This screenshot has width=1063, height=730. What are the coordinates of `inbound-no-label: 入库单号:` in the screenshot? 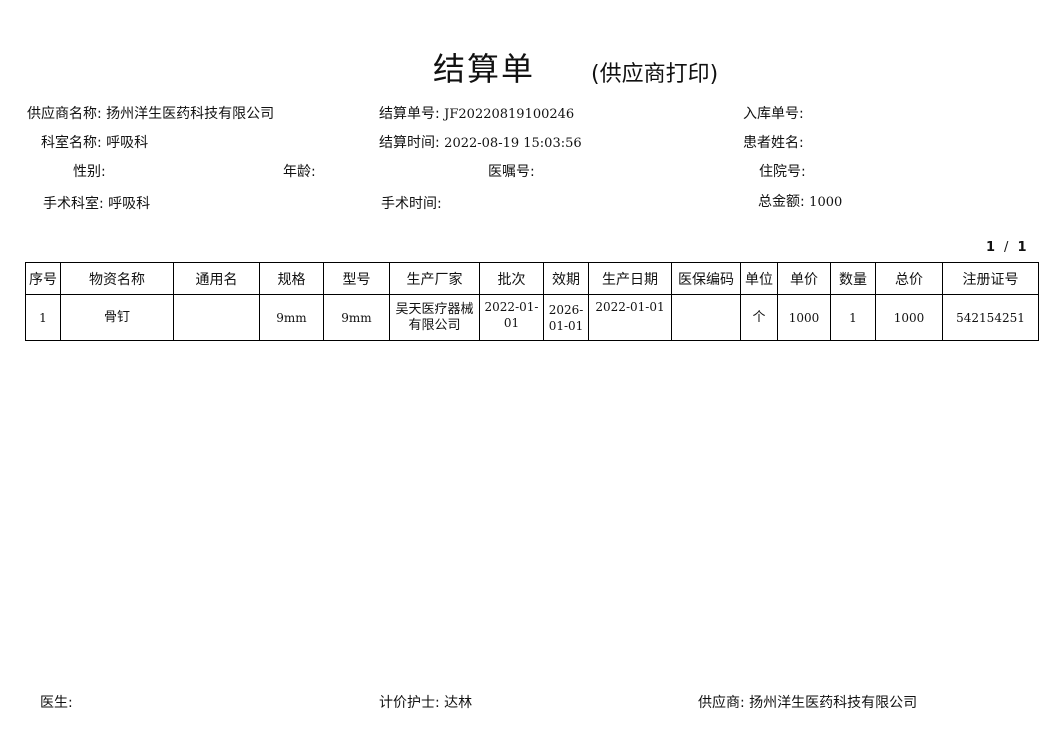 It's located at (773, 114).